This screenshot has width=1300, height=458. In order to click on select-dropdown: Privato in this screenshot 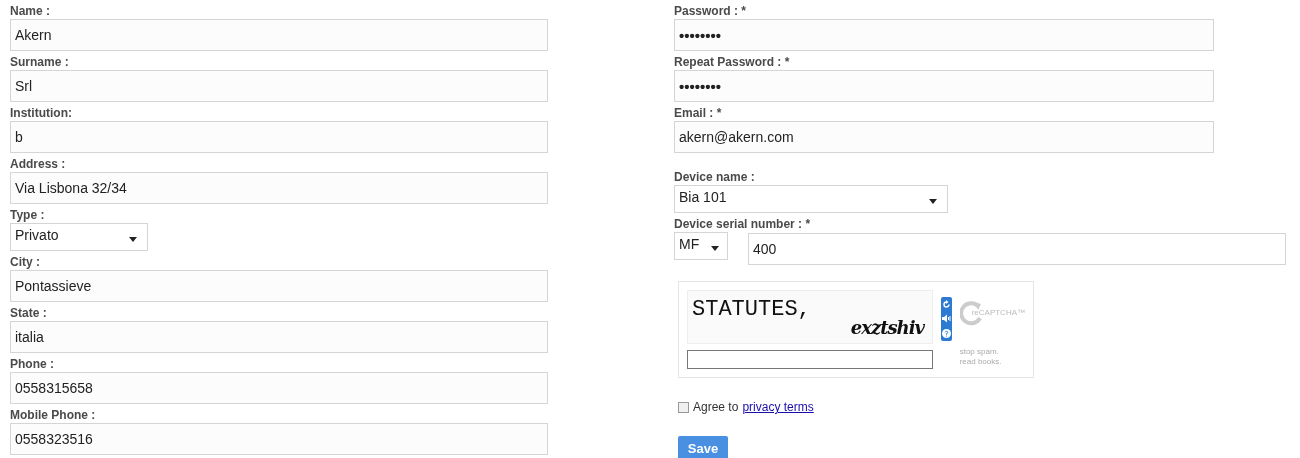, I will do `click(79, 237)`.